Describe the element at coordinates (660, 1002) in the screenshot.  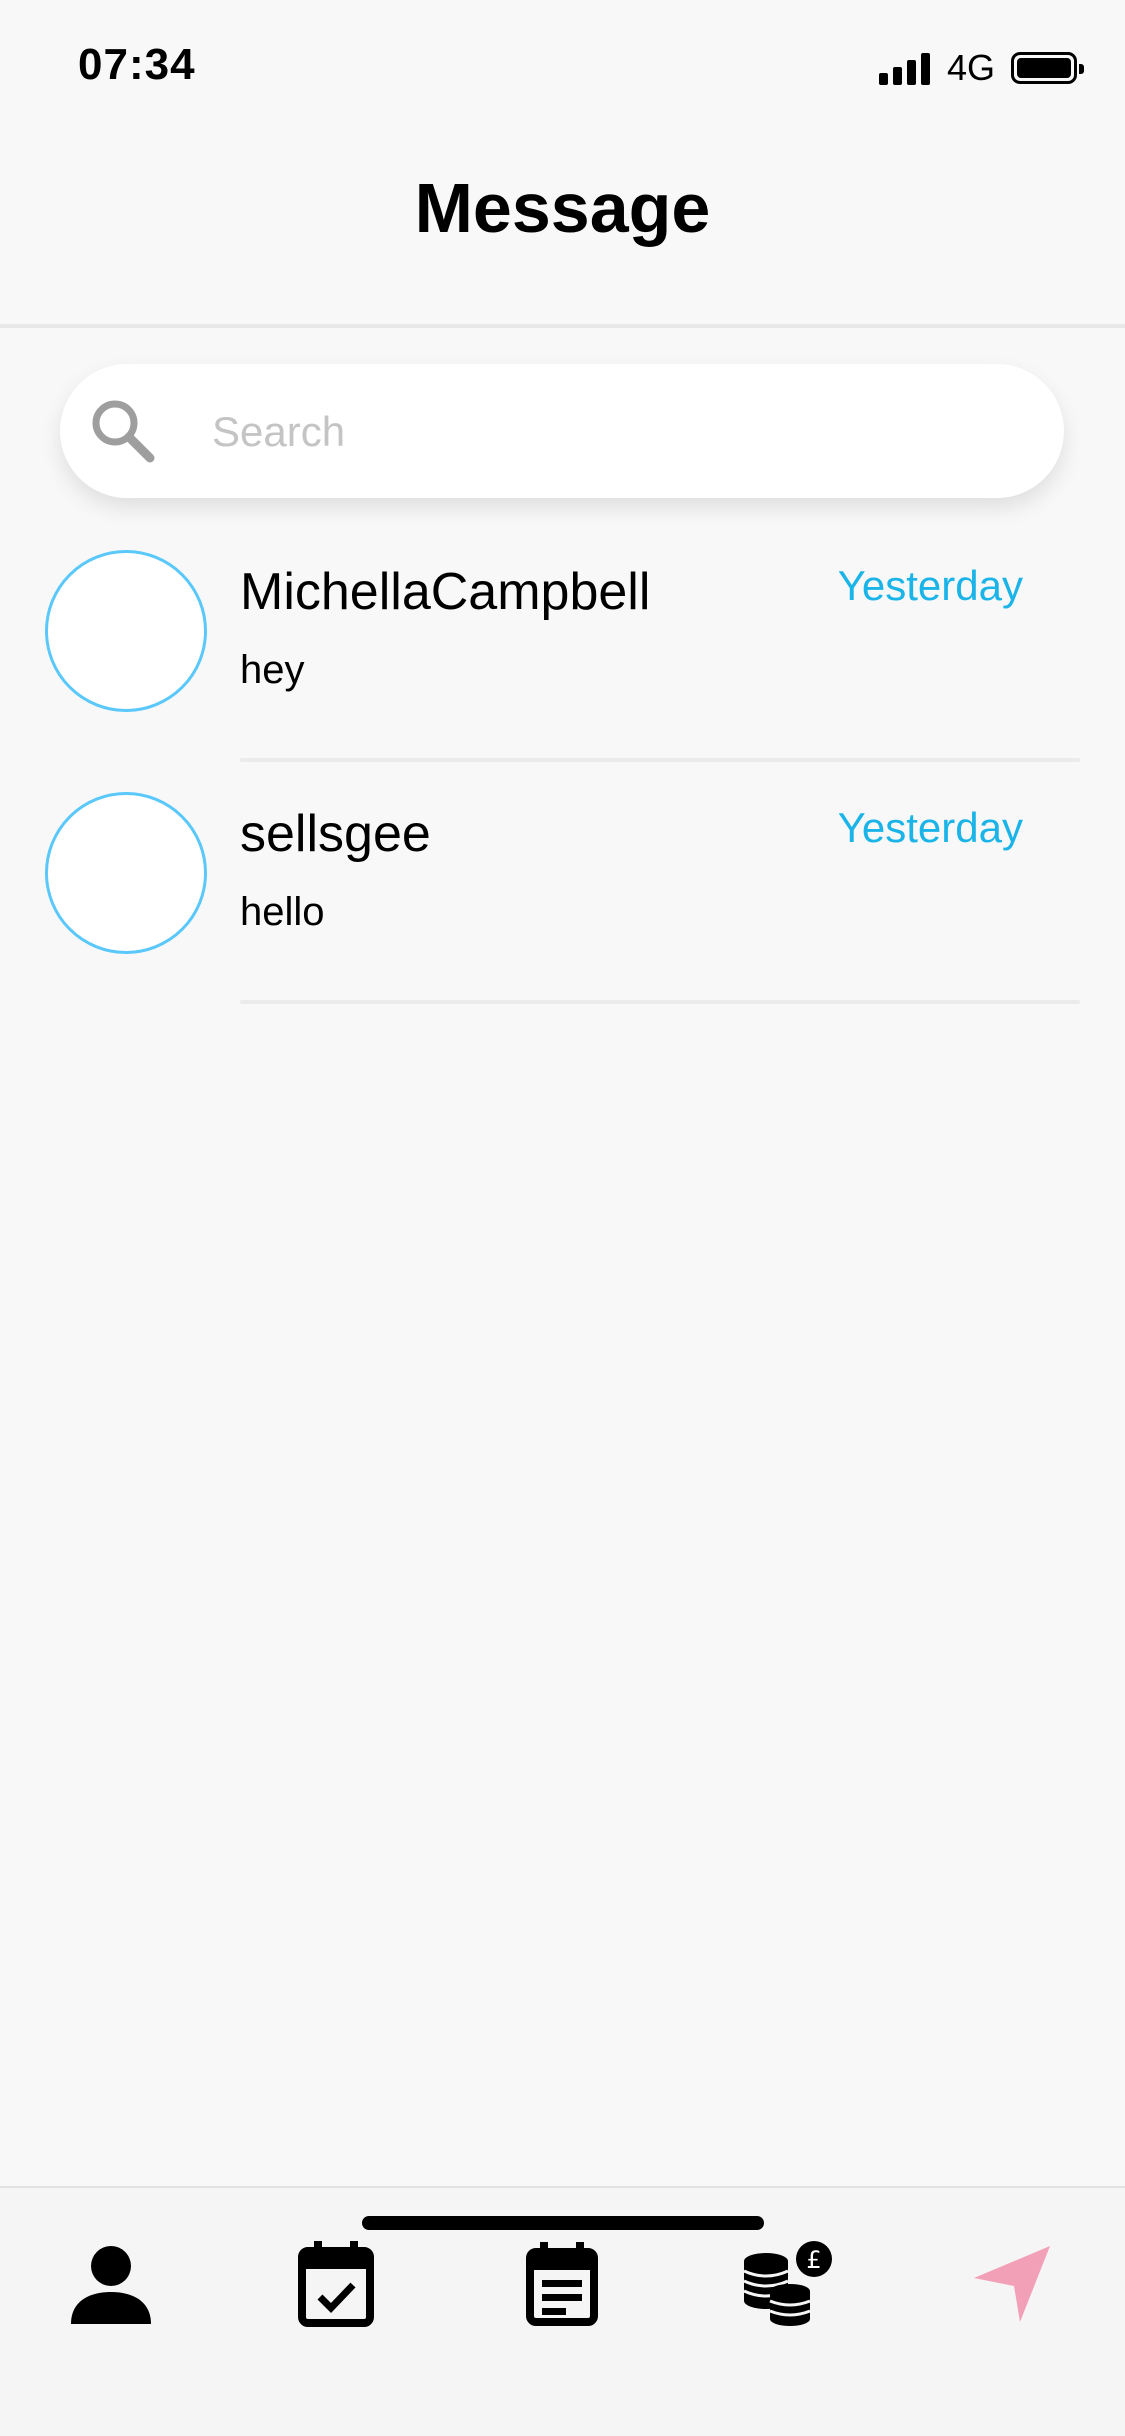
I see `divider` at that location.